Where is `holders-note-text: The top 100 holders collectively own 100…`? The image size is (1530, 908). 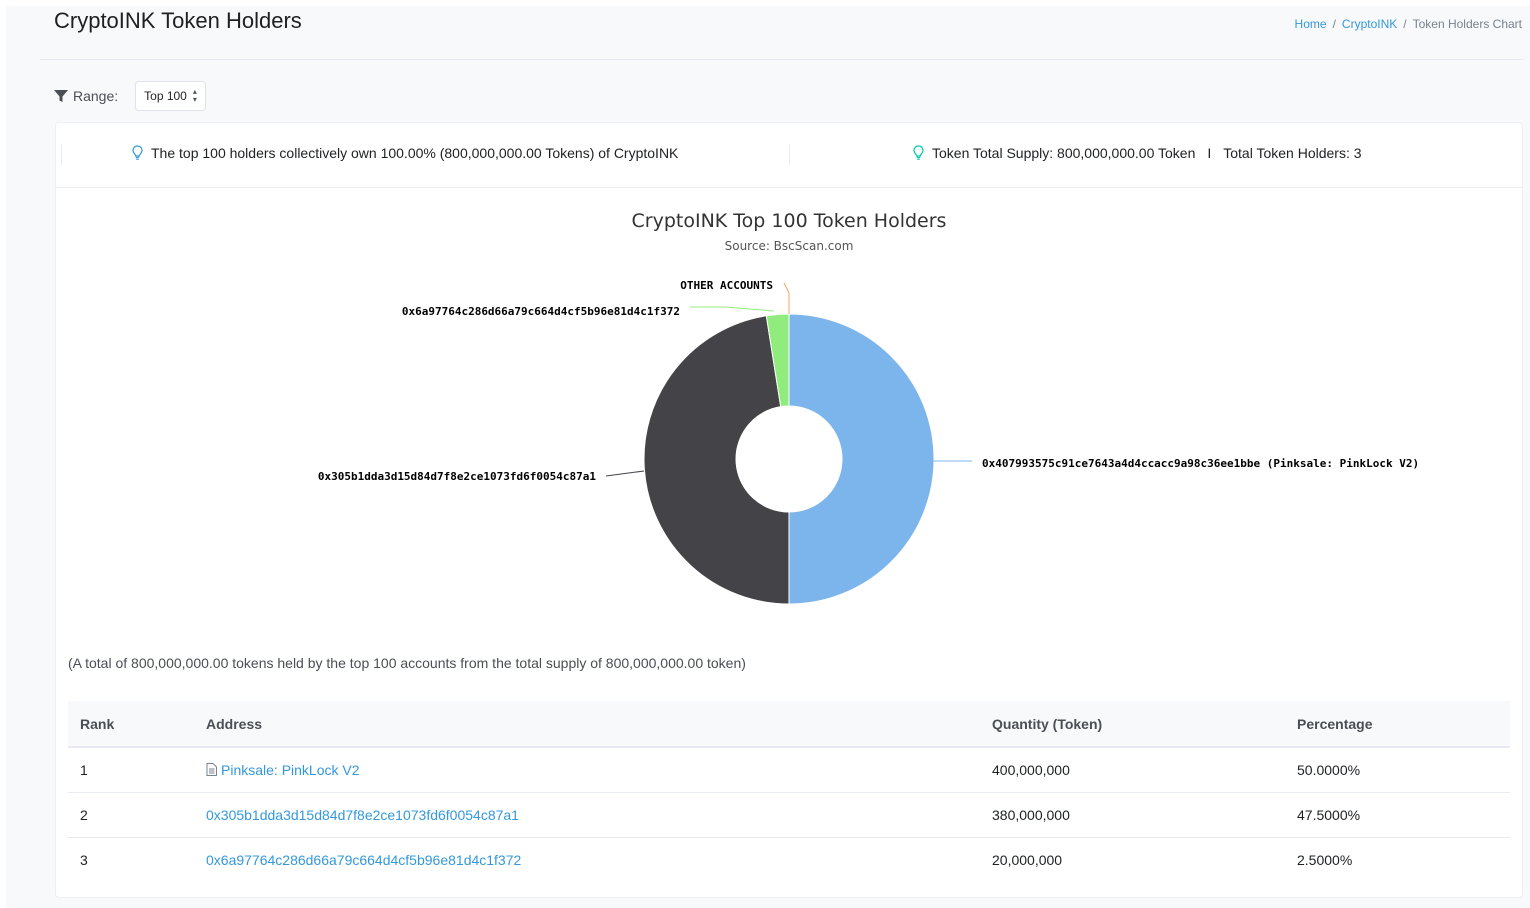 holders-note-text: The top 100 holders collectively own 100… is located at coordinates (415, 153).